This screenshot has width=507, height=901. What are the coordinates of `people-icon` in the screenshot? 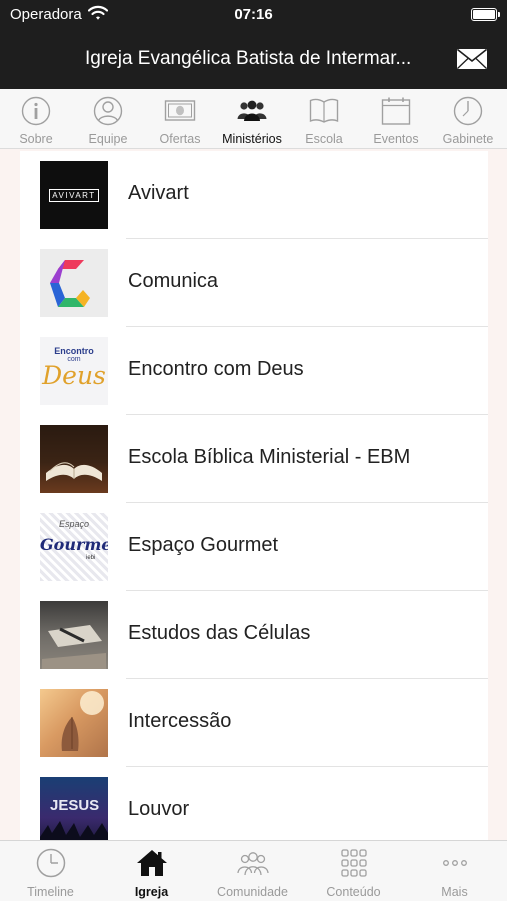 It's located at (253, 864).